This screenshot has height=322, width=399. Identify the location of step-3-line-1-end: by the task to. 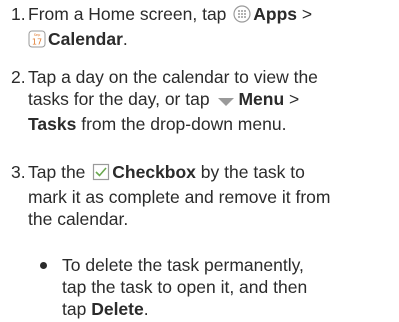
(252, 172).